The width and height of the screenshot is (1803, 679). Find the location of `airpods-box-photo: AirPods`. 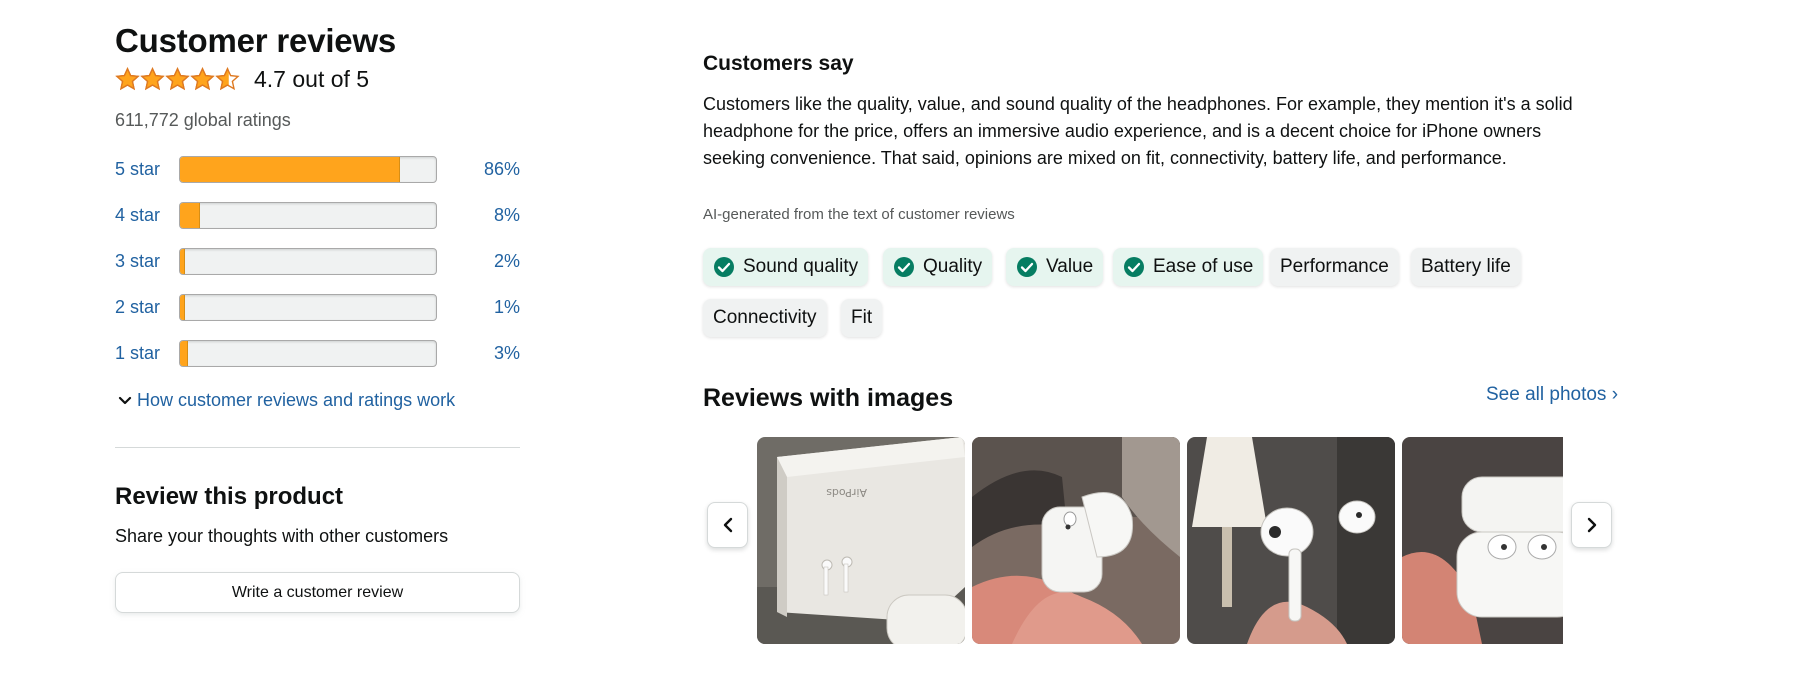

airpods-box-photo: AirPods is located at coordinates (861, 540).